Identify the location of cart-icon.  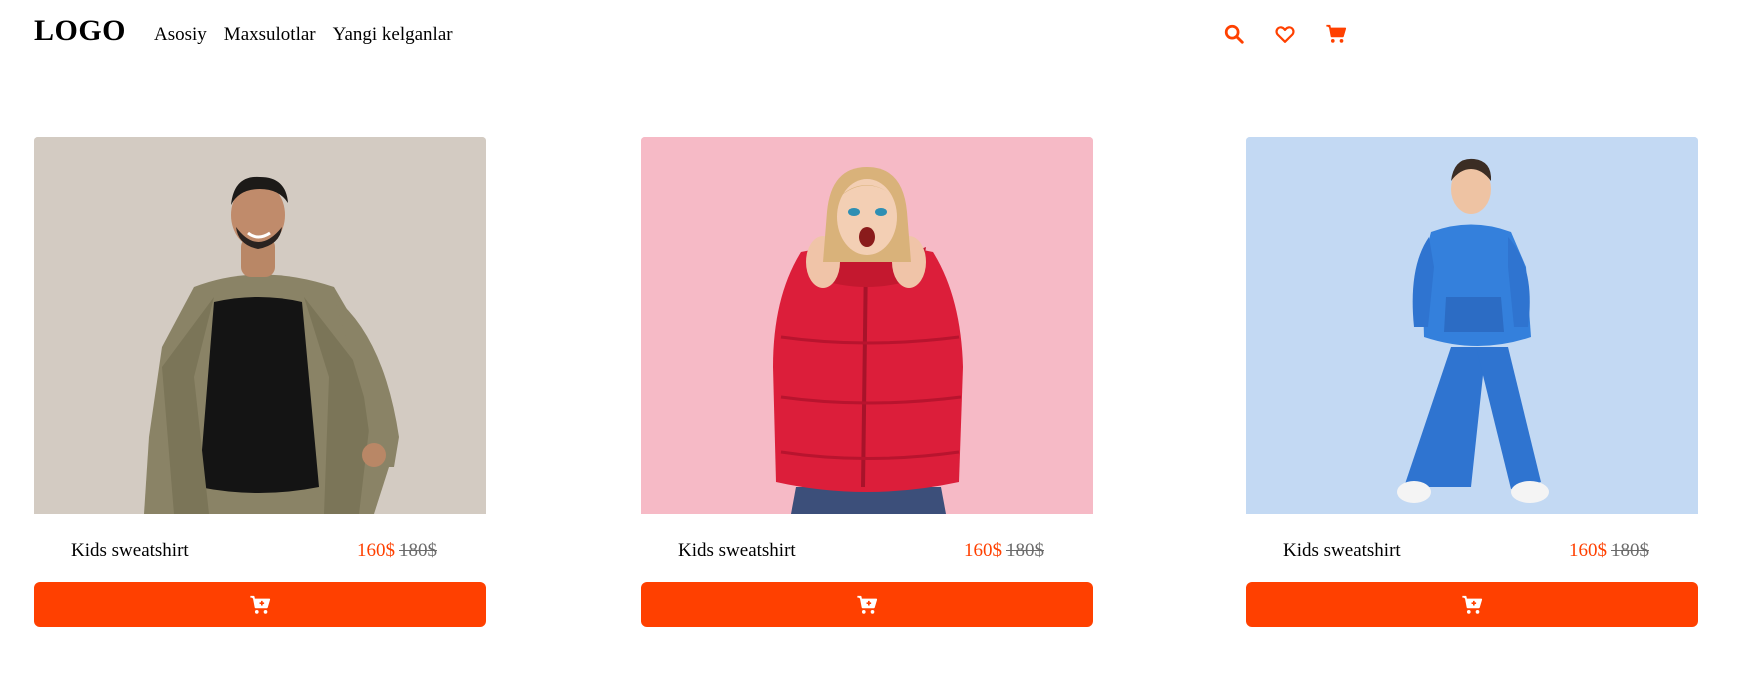
(1336, 34).